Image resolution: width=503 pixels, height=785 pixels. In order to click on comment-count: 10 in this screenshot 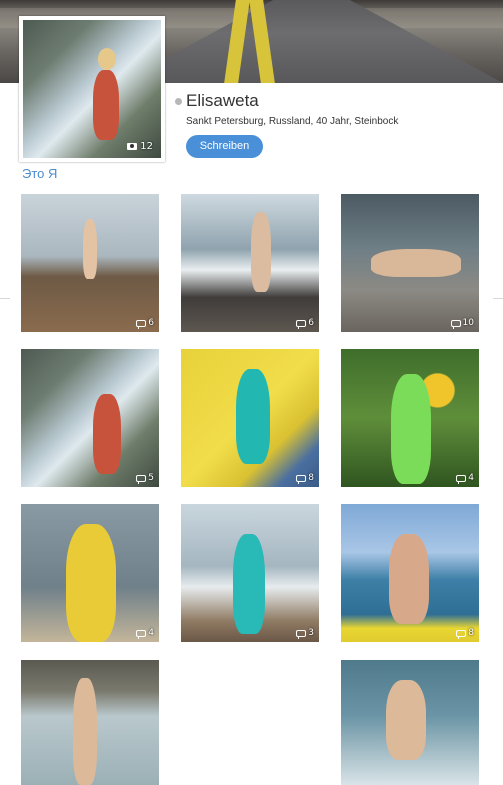, I will do `click(462, 323)`.